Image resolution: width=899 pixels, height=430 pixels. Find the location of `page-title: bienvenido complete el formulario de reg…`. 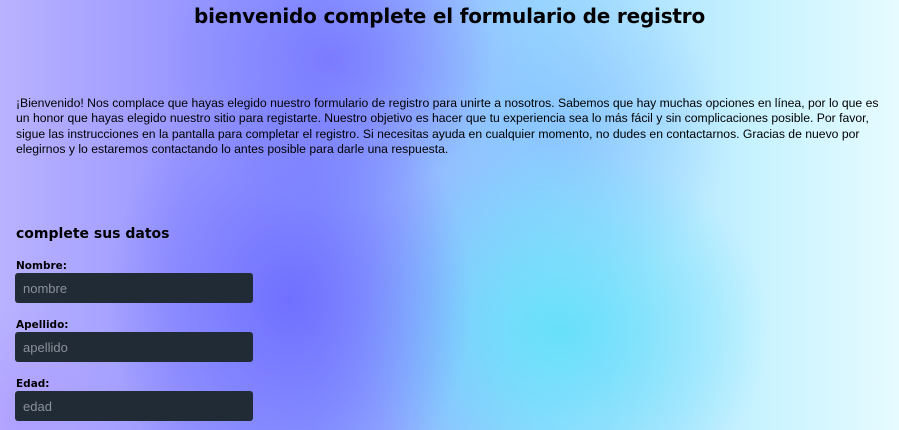

page-title: bienvenido complete el formulario de reg… is located at coordinates (449, 16).